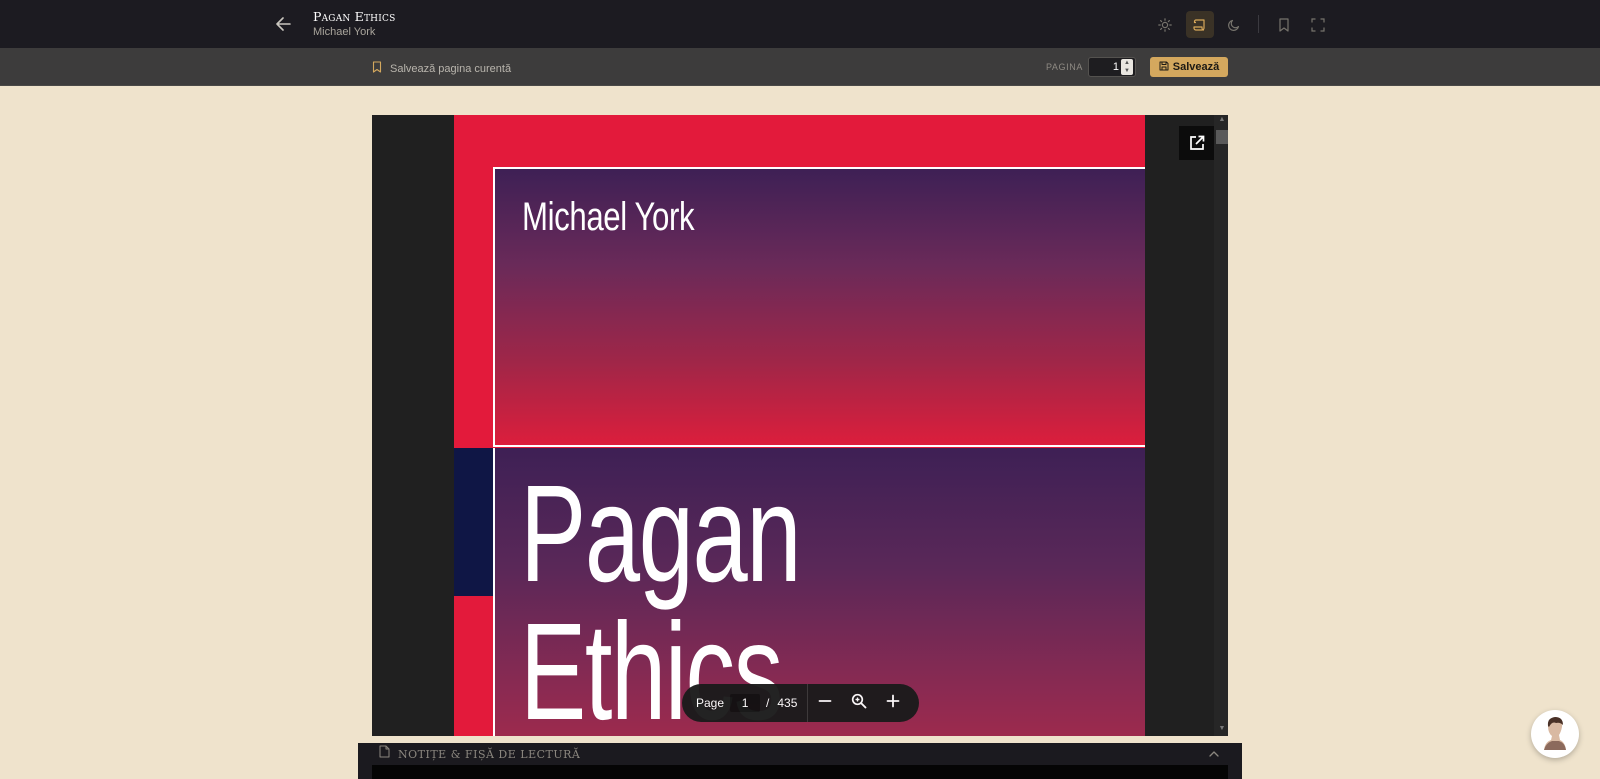 The image size is (1600, 779). Describe the element at coordinates (1318, 24) in the screenshot. I see `fullscreen-icon` at that location.